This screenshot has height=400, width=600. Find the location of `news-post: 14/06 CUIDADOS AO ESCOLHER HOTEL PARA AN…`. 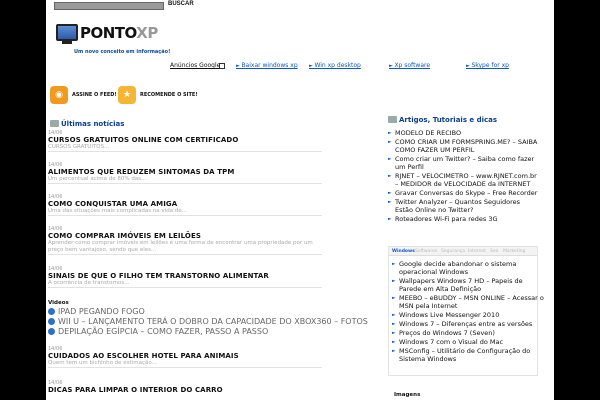

news-post: 14/06 CUIDADOS AO ESCOLHER HOTEL PARA AN… is located at coordinates (185, 357).